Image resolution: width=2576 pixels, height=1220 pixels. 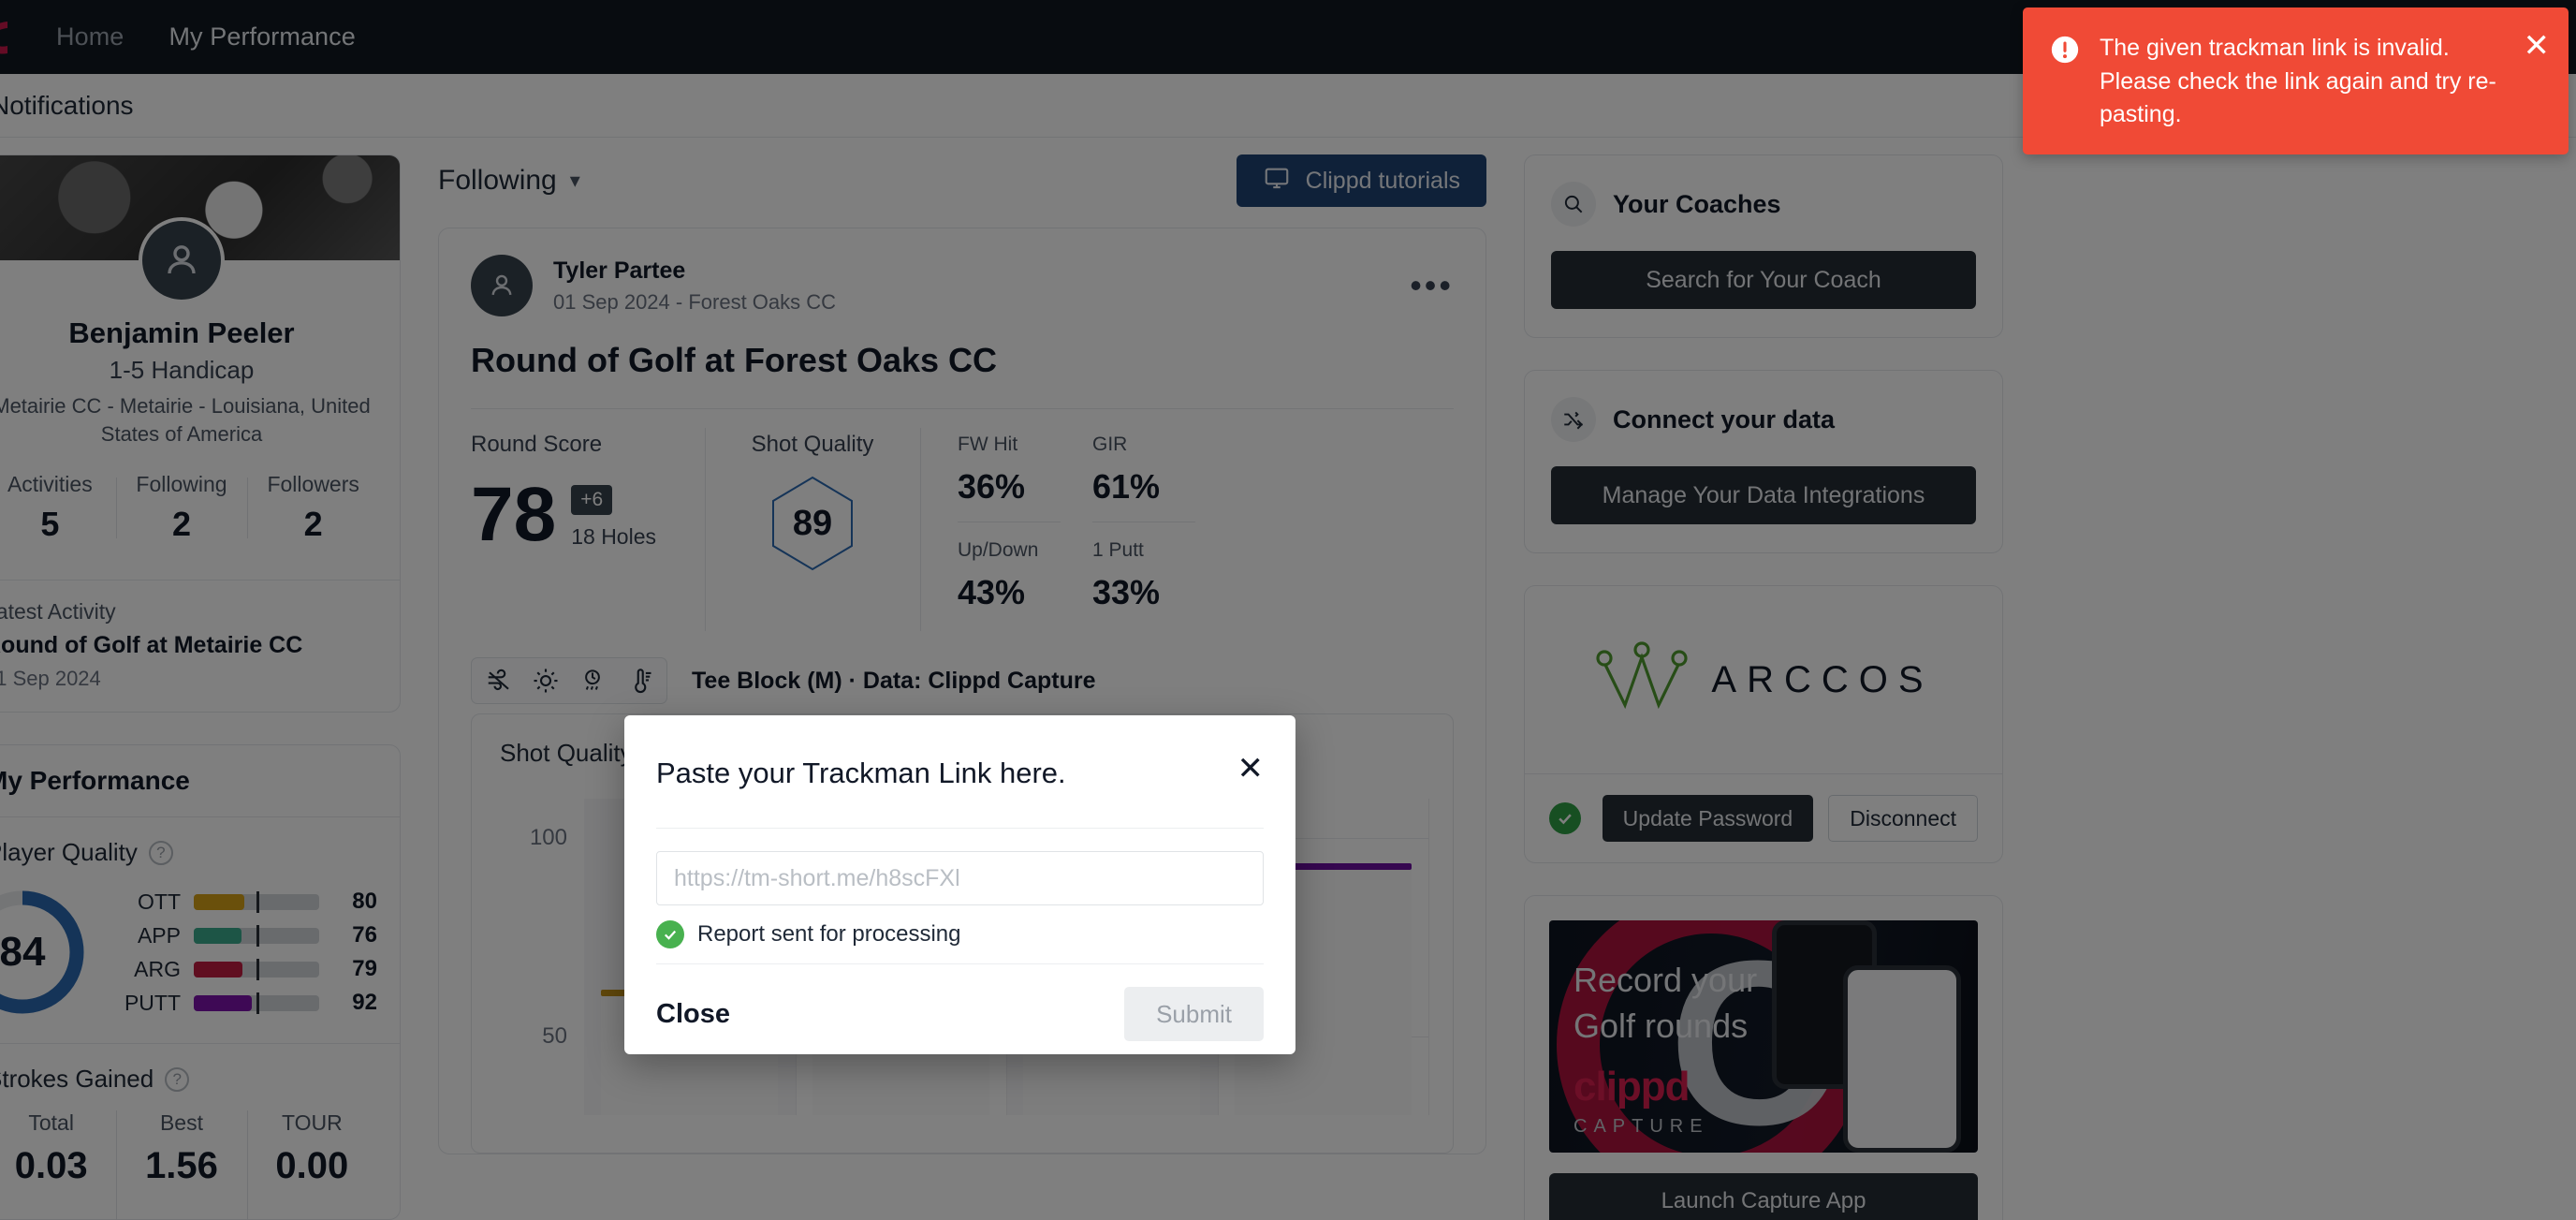 I want to click on submit-button: Submit, so click(x=1194, y=1014).